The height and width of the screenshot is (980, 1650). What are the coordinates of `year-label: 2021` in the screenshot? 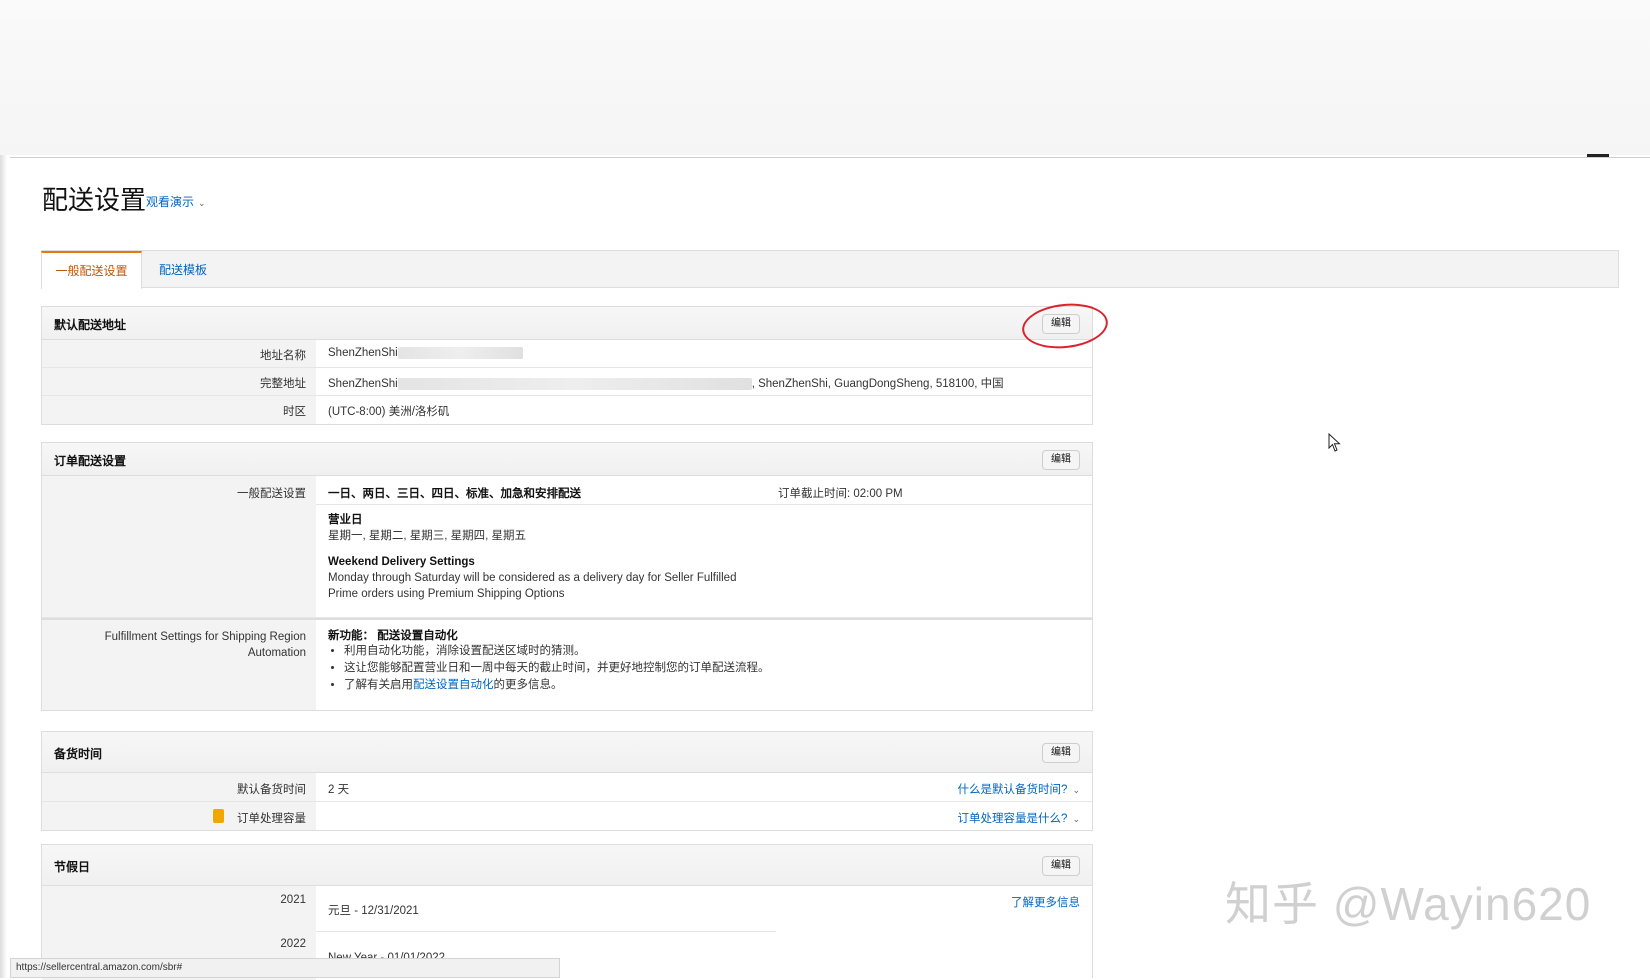 It's located at (293, 900).